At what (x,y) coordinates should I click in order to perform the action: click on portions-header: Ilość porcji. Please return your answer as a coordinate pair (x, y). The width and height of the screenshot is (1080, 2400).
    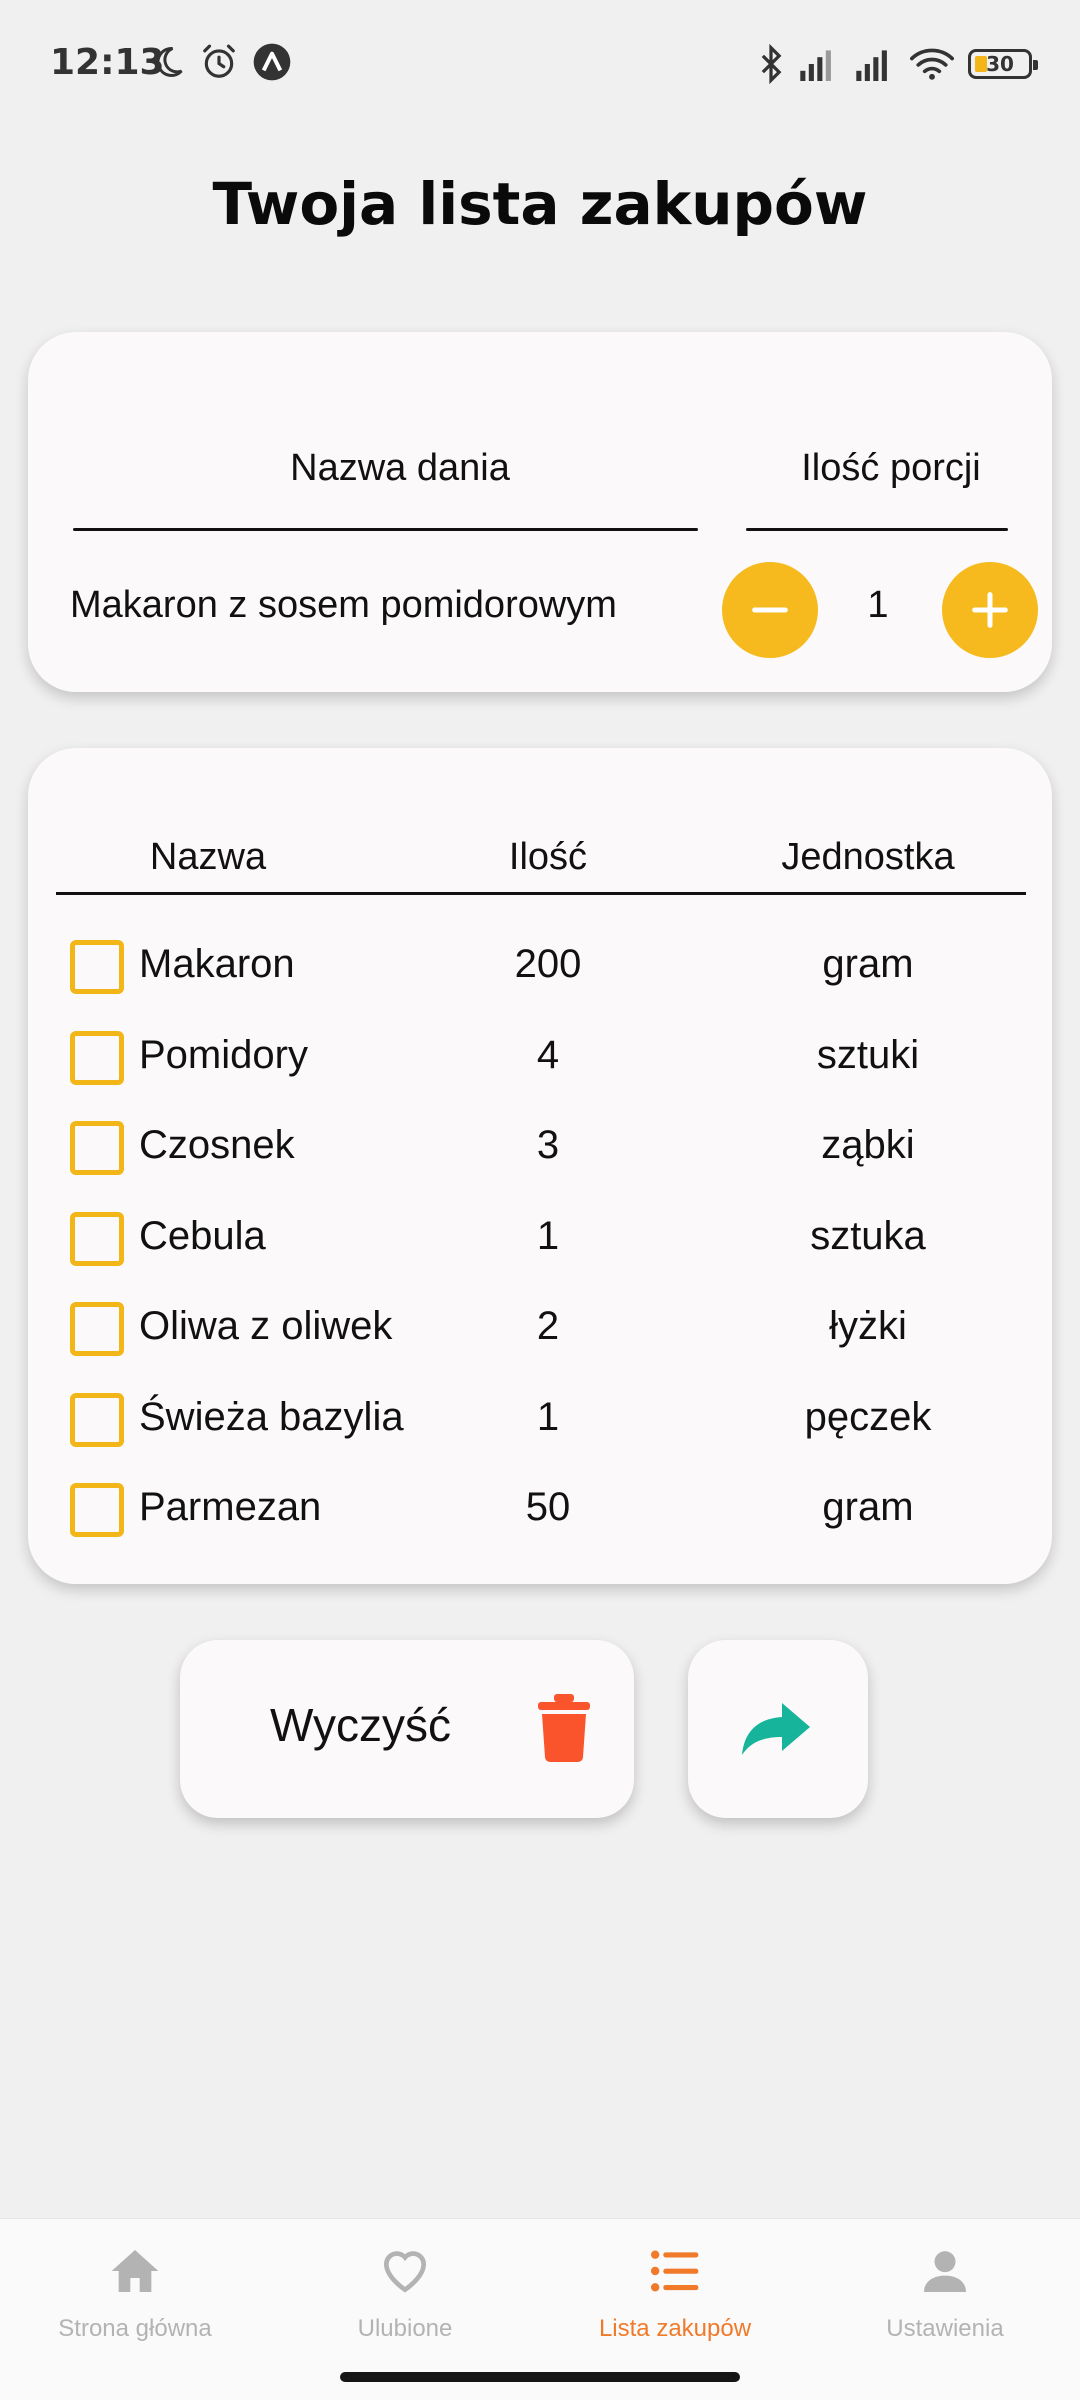
    Looking at the image, I should click on (891, 468).